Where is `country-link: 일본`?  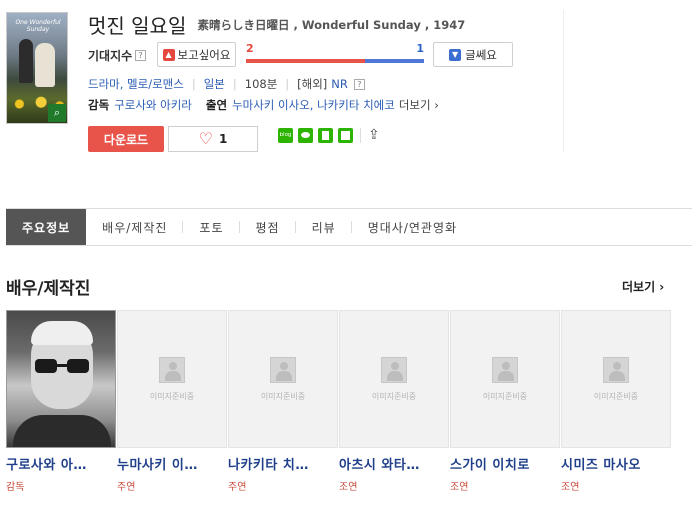 country-link: 일본 is located at coordinates (214, 84).